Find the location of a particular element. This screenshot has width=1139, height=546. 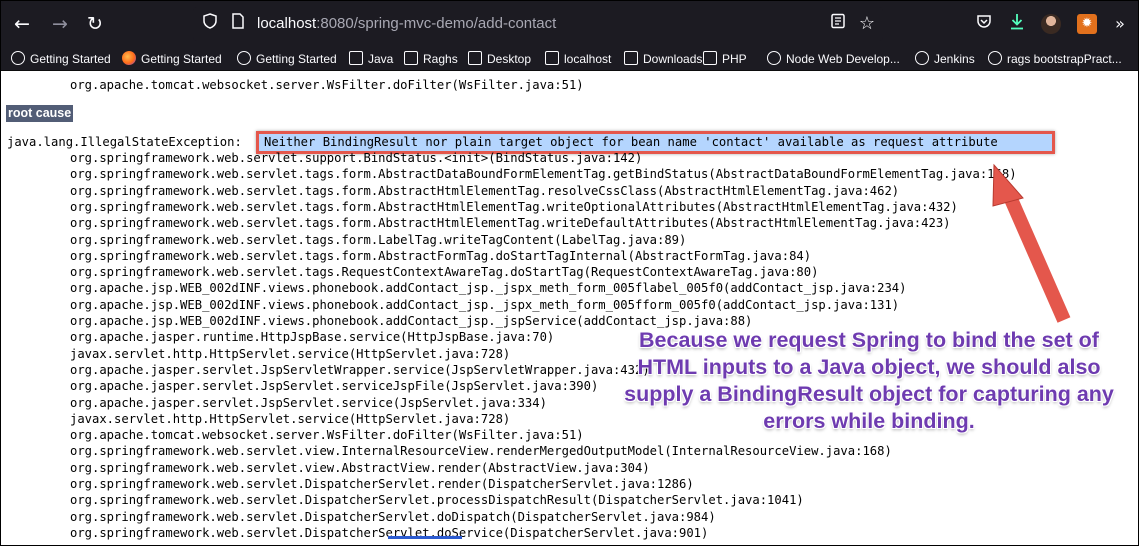

downloads-icon is located at coordinates (1017, 24).